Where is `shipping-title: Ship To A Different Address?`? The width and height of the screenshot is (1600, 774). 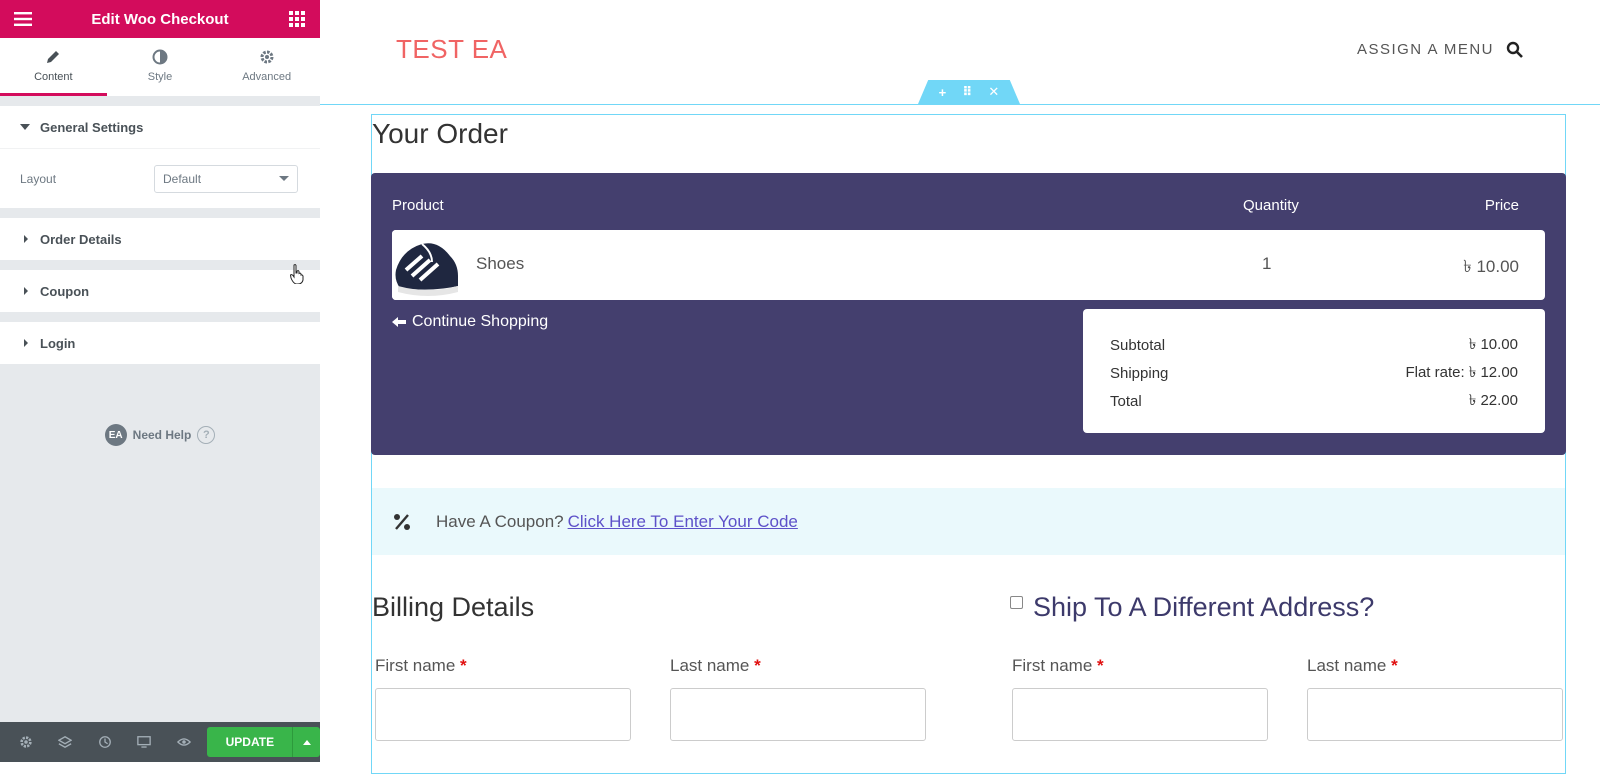 shipping-title: Ship To A Different Address? is located at coordinates (1203, 607).